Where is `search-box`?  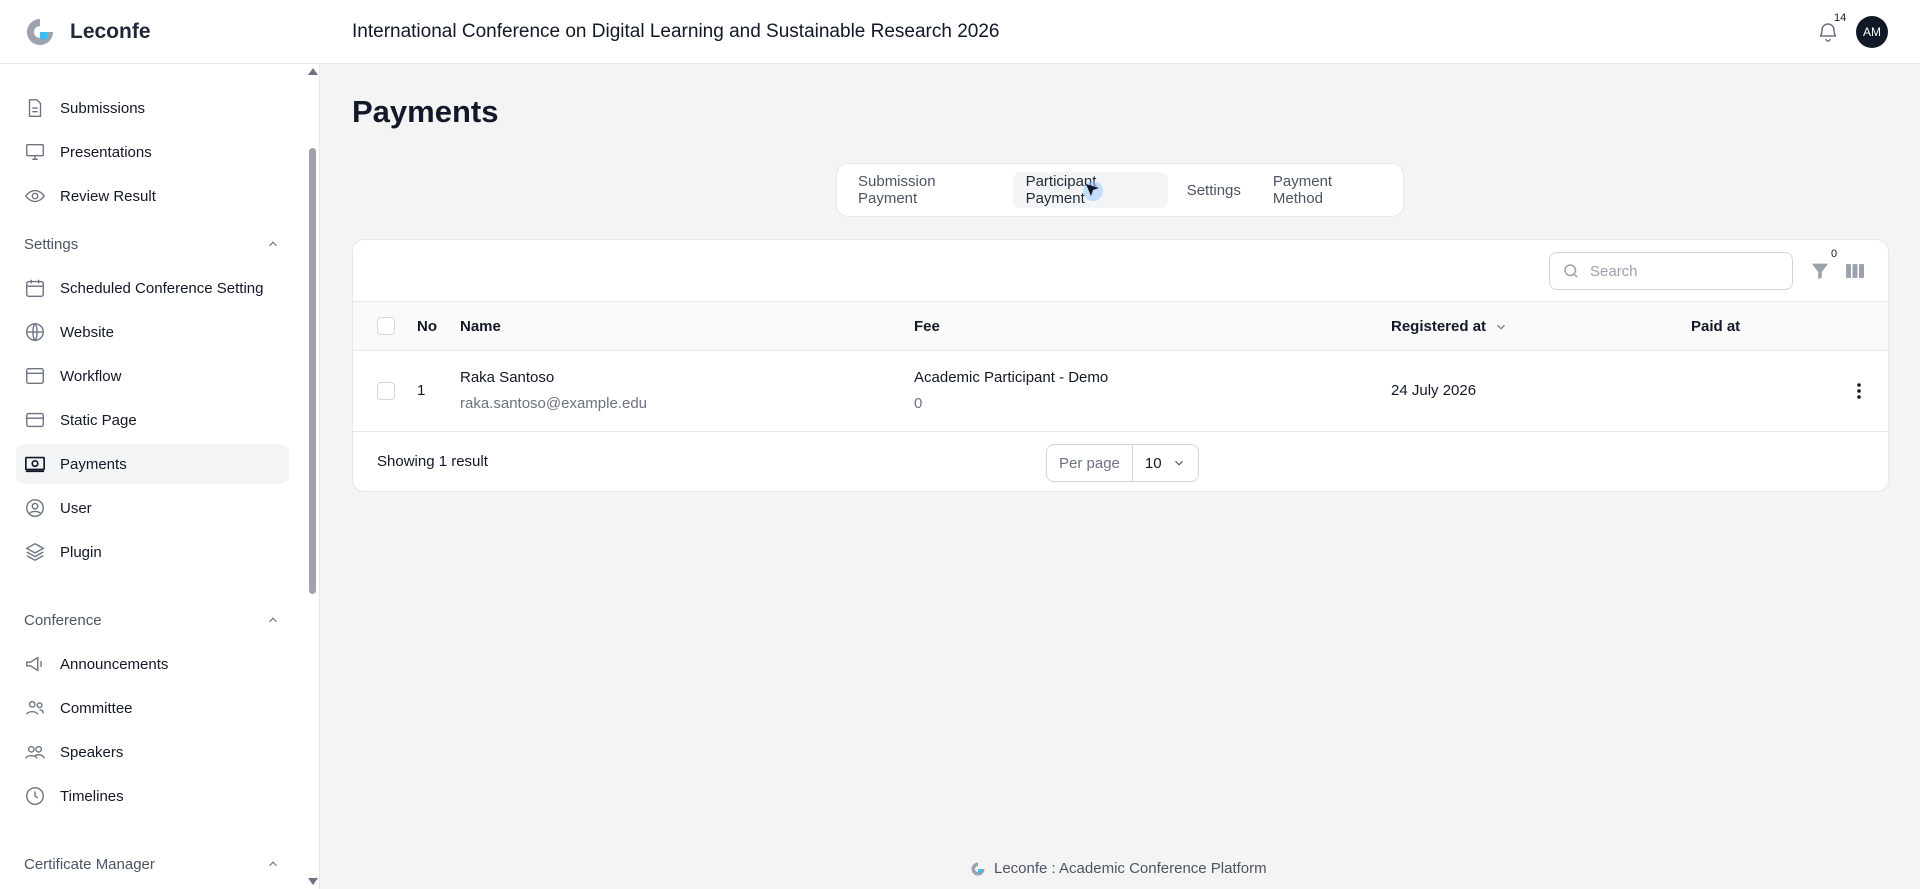 search-box is located at coordinates (1671, 271).